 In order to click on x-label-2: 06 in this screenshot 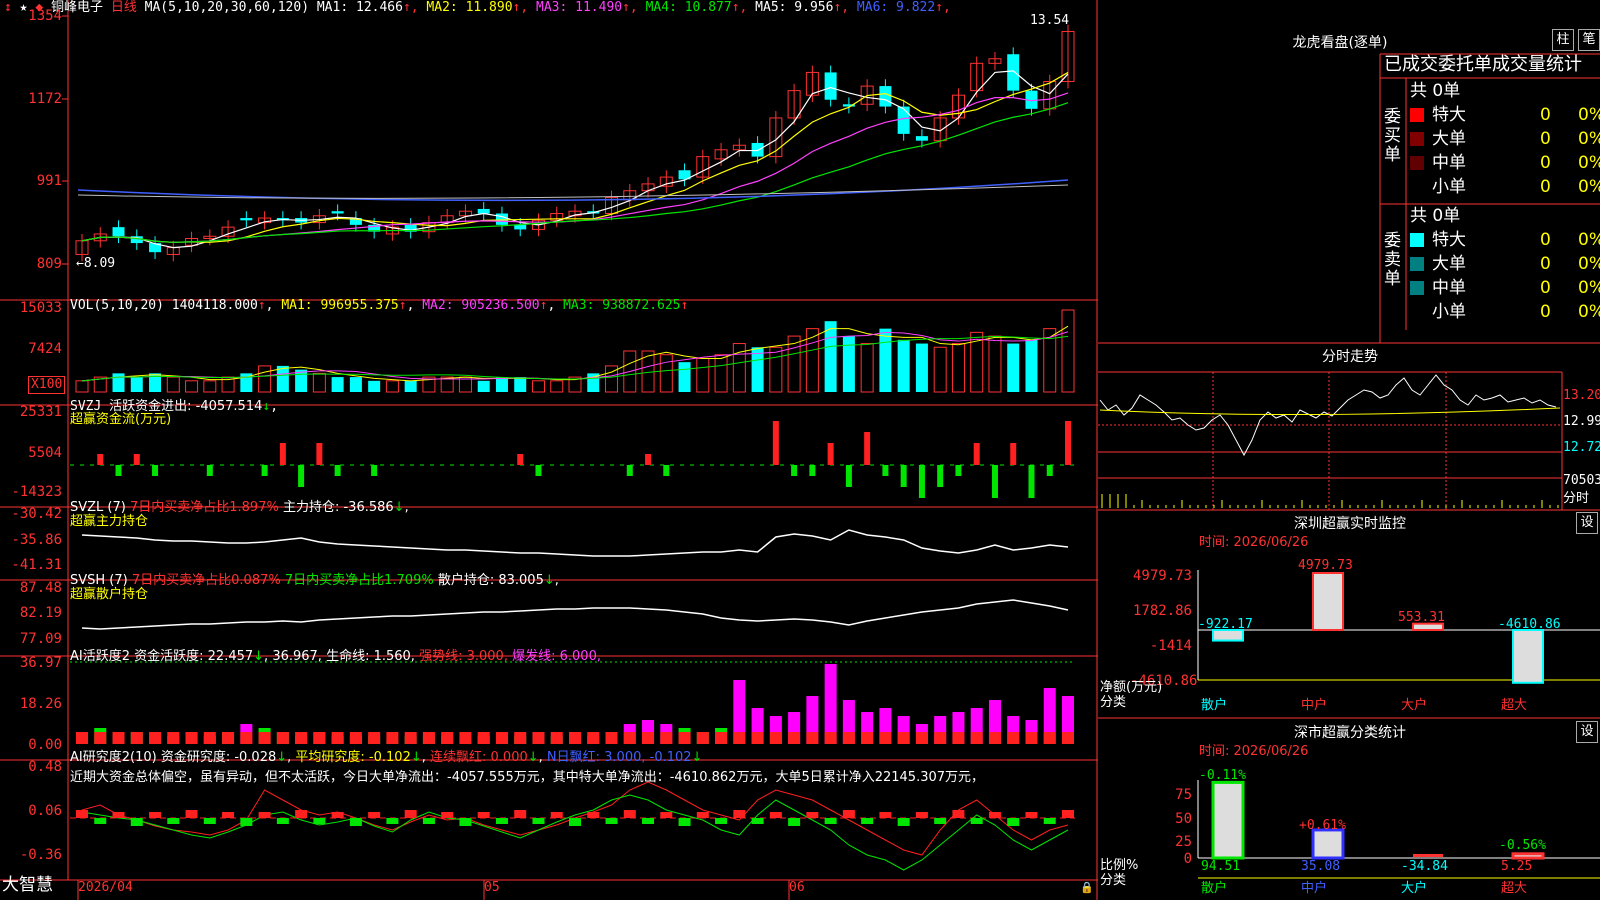, I will do `click(797, 887)`.